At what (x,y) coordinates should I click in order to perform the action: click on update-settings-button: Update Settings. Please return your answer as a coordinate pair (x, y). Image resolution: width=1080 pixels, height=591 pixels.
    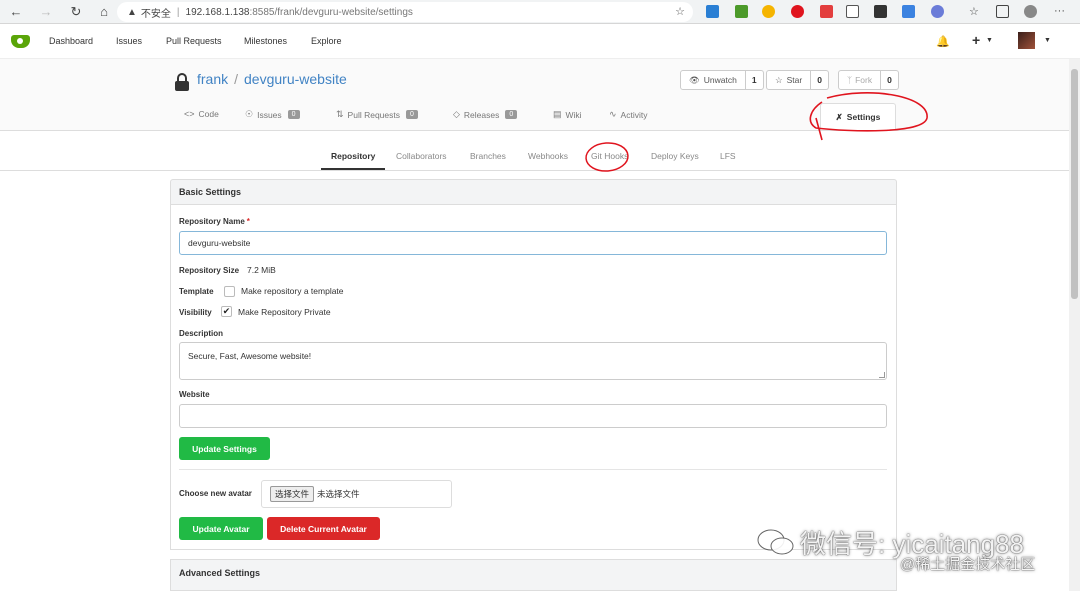
    Looking at the image, I should click on (224, 448).